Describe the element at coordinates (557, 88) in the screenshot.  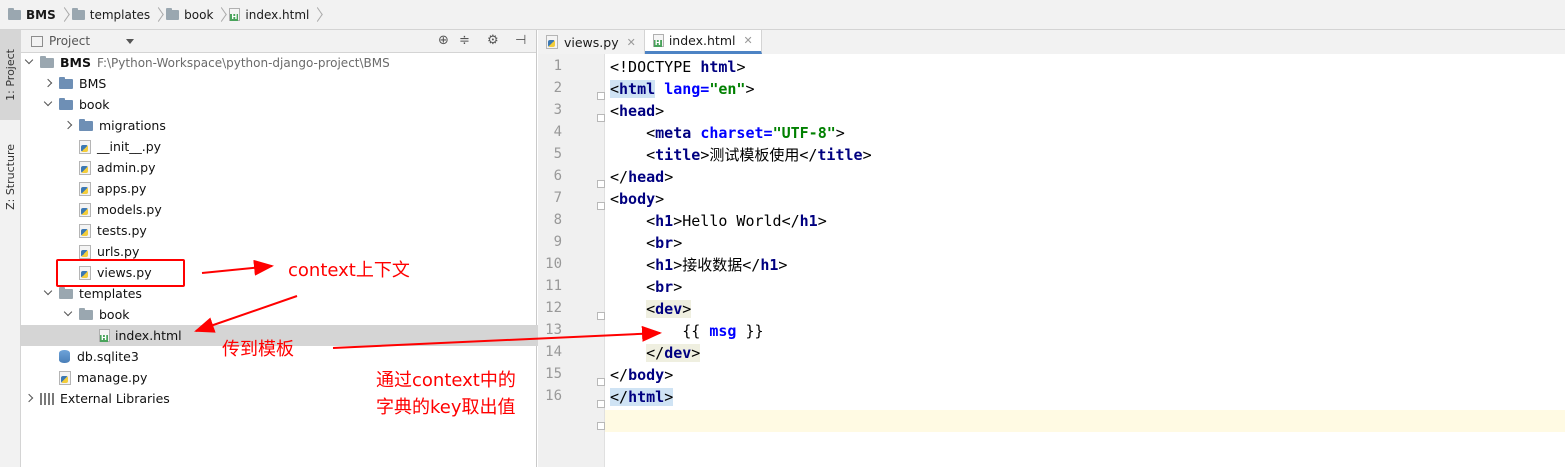
I see `line-number: 2` at that location.